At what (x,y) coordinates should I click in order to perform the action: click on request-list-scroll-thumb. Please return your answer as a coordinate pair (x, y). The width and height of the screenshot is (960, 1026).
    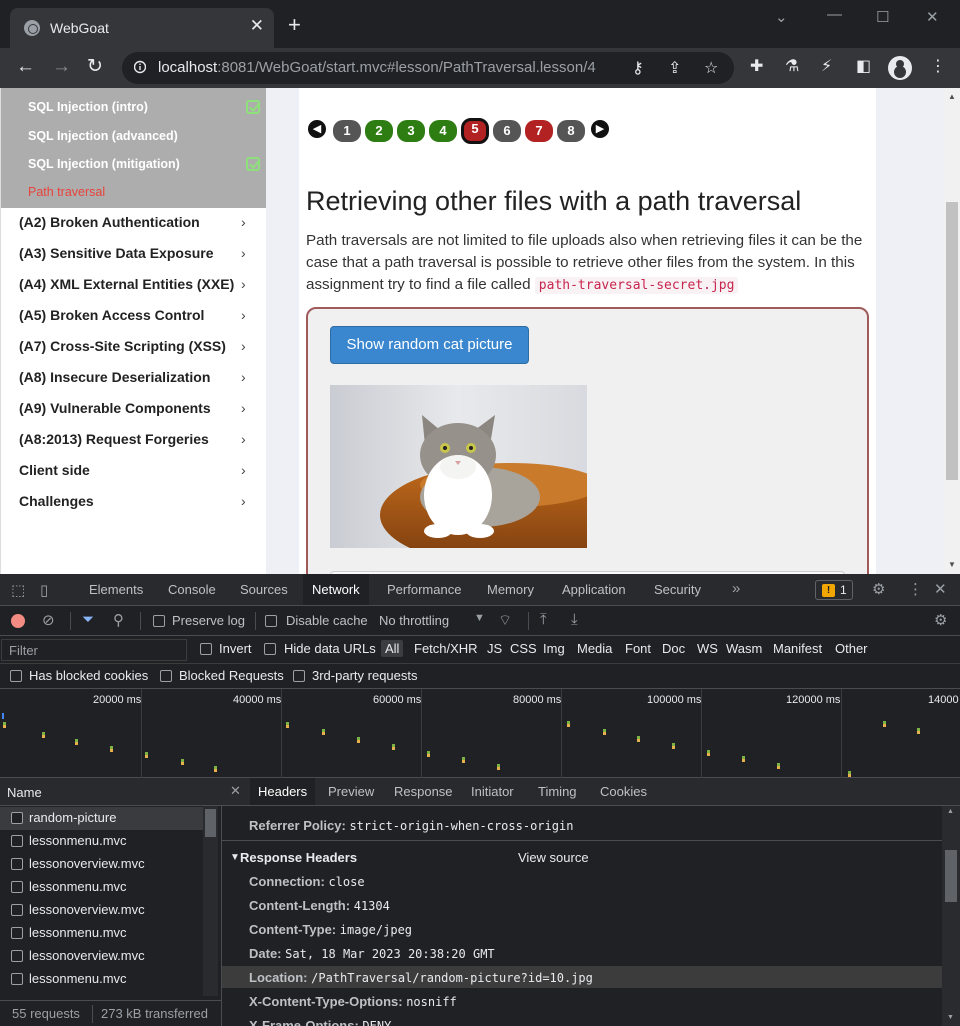
    Looking at the image, I should click on (210, 823).